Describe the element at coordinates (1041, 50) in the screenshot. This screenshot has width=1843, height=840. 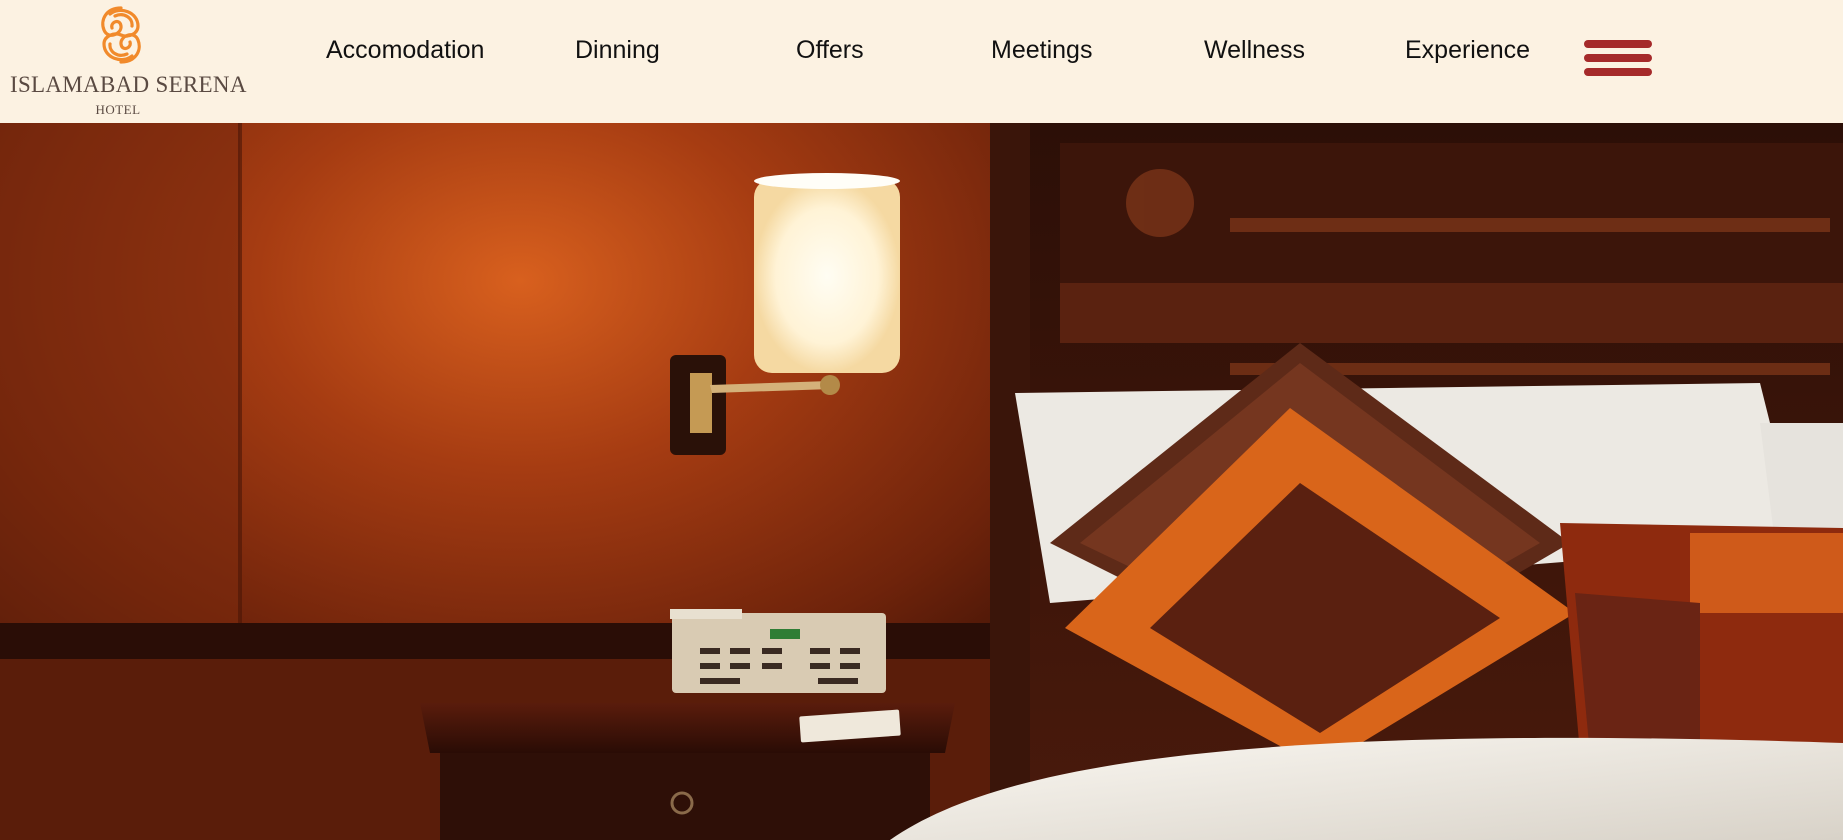
I see `nav-item-meetings: Meetings` at that location.